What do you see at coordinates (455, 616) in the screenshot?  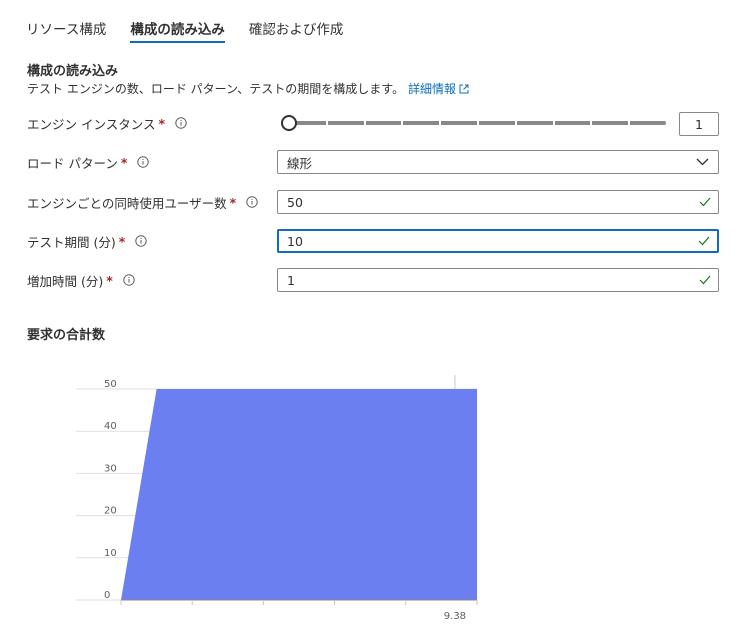 I see `x-tick-label: 9.38` at bounding box center [455, 616].